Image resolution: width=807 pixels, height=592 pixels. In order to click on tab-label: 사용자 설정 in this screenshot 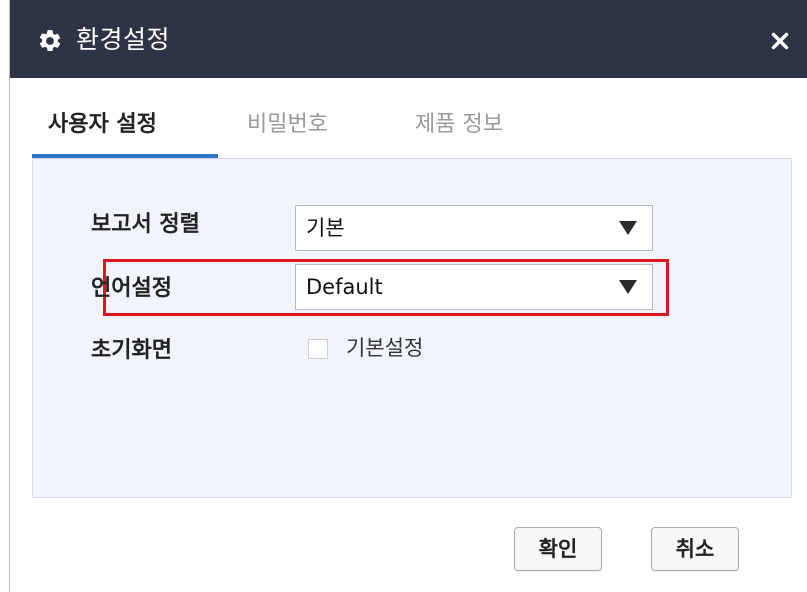, I will do `click(102, 124)`.